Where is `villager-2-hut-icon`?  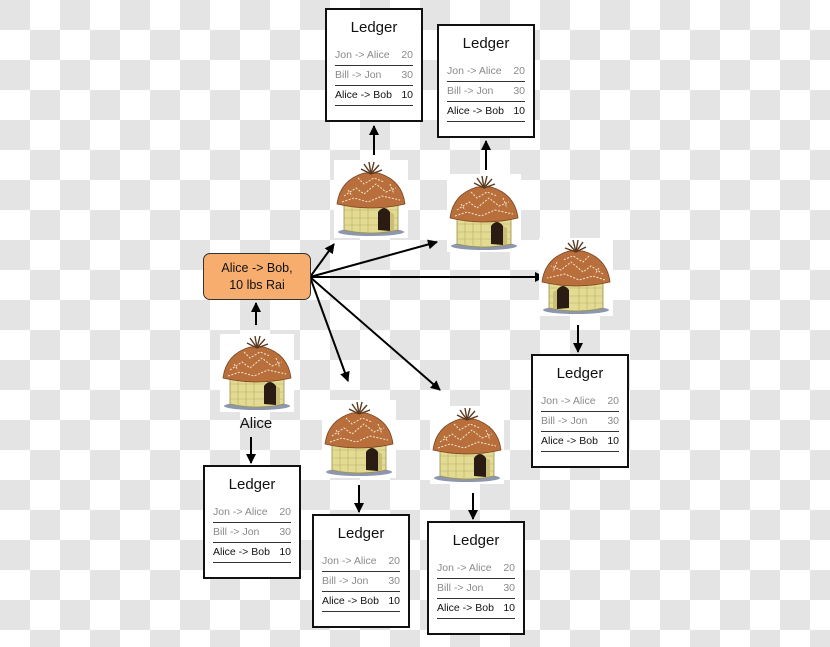 villager-2-hut-icon is located at coordinates (484, 213).